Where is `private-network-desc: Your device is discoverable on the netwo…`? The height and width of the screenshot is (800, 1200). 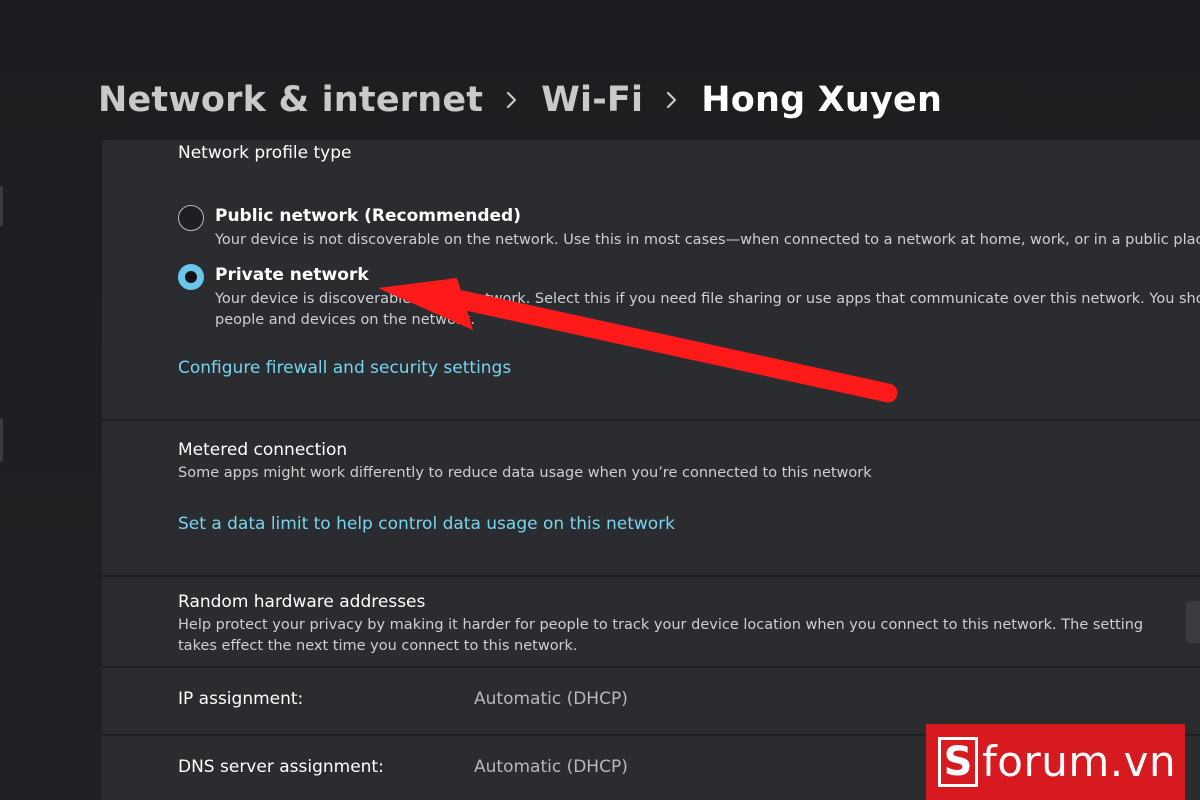 private-network-desc: Your device is discoverable on the netwo… is located at coordinates (707, 310).